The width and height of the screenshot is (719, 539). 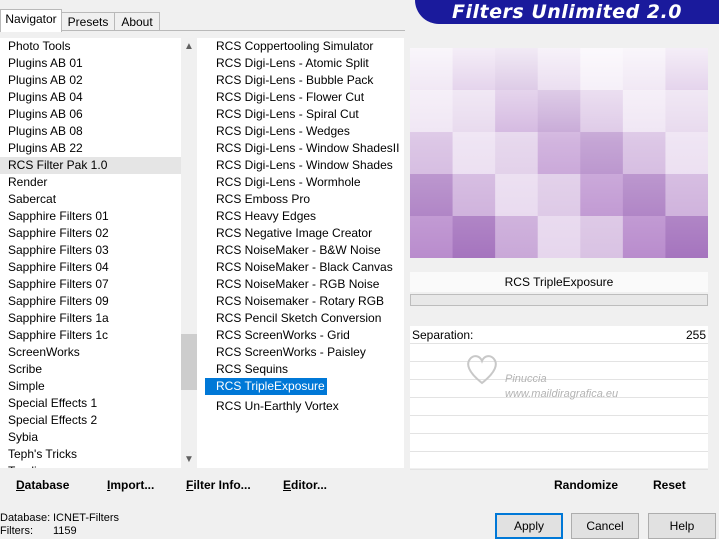 What do you see at coordinates (90, 148) in the screenshot?
I see `category-item: Plugins AB 22` at bounding box center [90, 148].